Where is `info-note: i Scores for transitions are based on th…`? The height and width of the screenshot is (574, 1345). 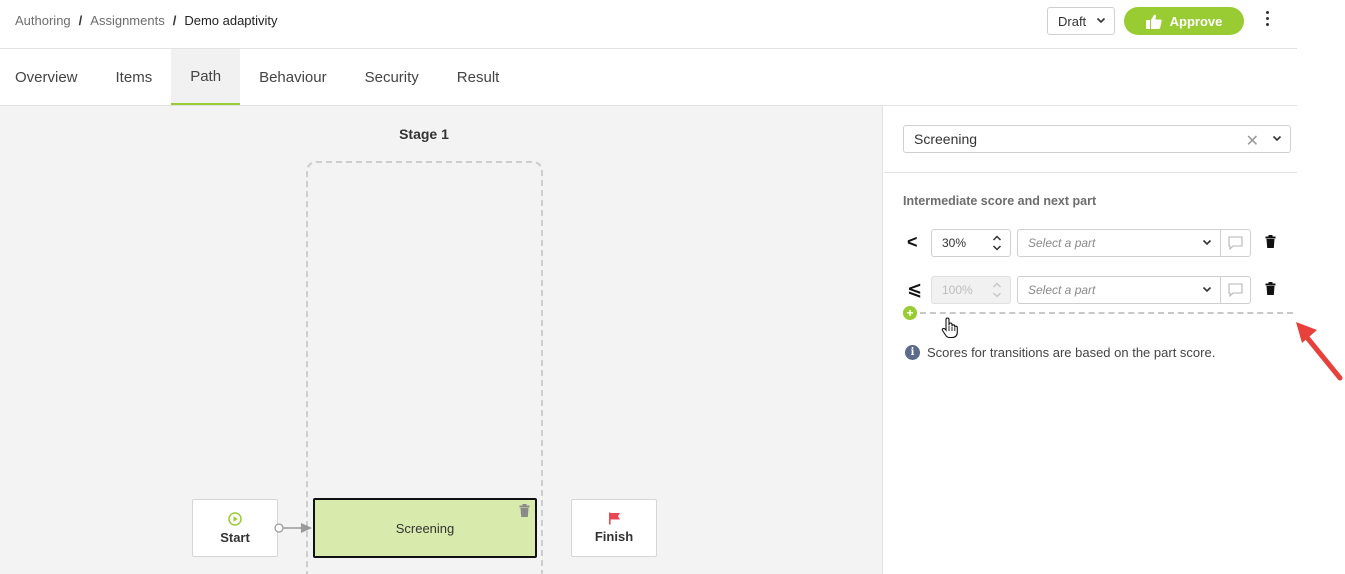
info-note: i Scores for transitions are based on th… is located at coordinates (1060, 352).